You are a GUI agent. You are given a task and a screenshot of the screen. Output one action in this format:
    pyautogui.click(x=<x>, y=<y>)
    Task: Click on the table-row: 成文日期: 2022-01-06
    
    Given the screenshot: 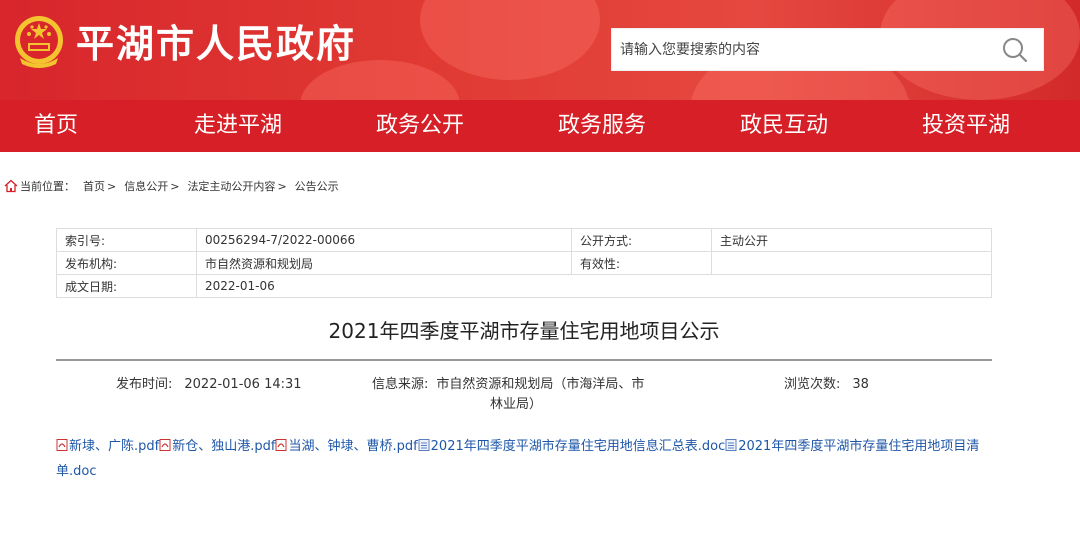 What is the action you would take?
    pyautogui.click(x=524, y=286)
    